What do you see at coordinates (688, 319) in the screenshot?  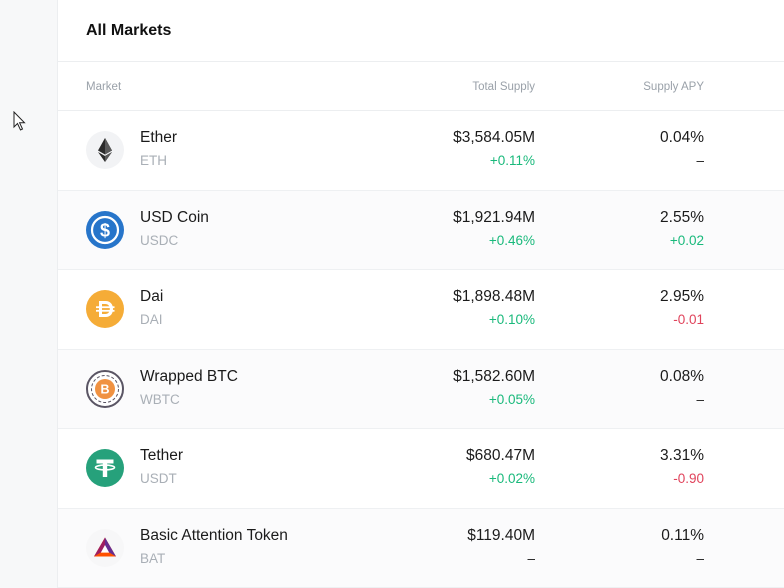 I see `supply-apy-change: -0.01` at bounding box center [688, 319].